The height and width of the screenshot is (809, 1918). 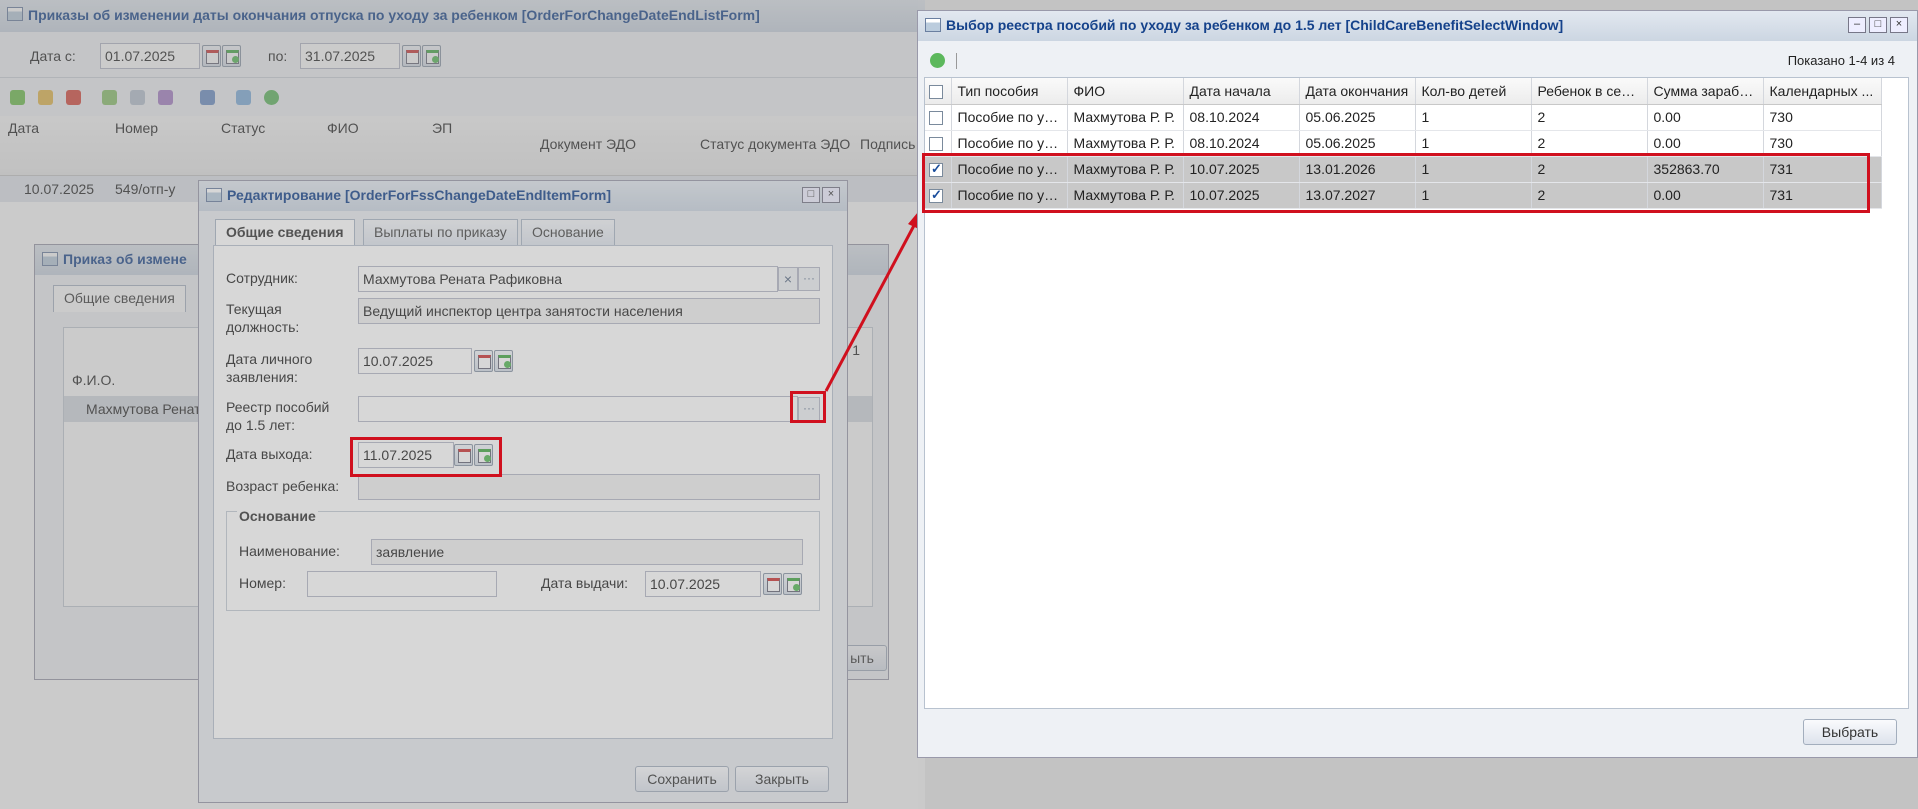 I want to click on window-icon, so click(x=933, y=25).